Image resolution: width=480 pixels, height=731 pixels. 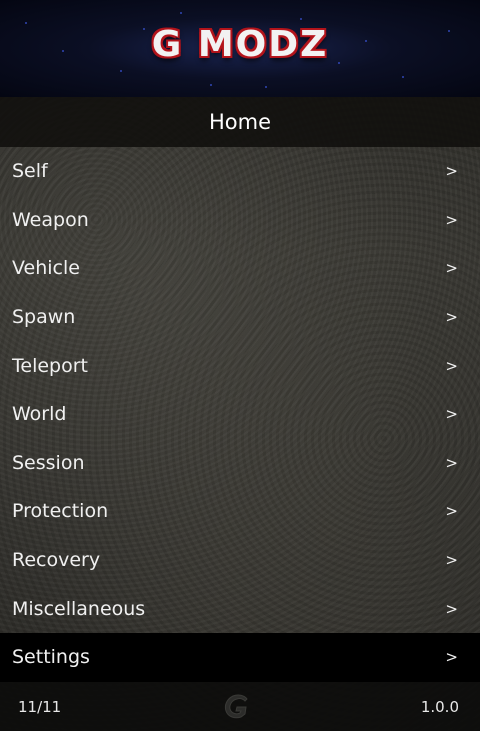 I want to click on menu-item-label: World, so click(x=39, y=414).